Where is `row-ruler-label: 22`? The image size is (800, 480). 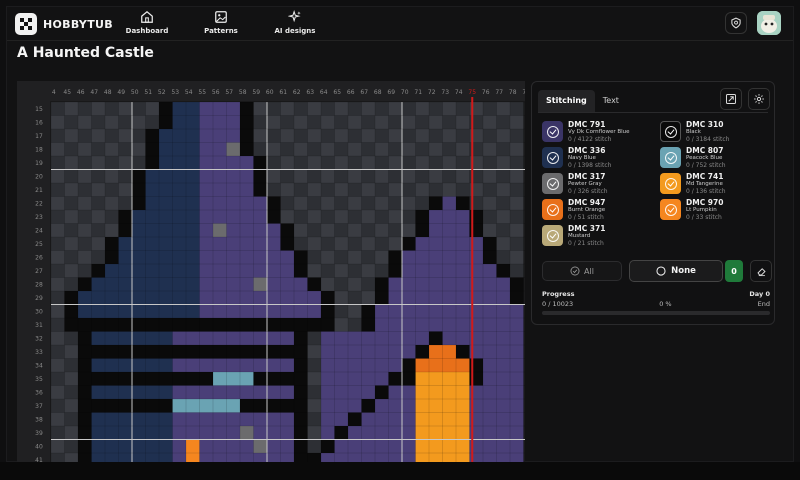 row-ruler-label: 22 is located at coordinates (39, 203).